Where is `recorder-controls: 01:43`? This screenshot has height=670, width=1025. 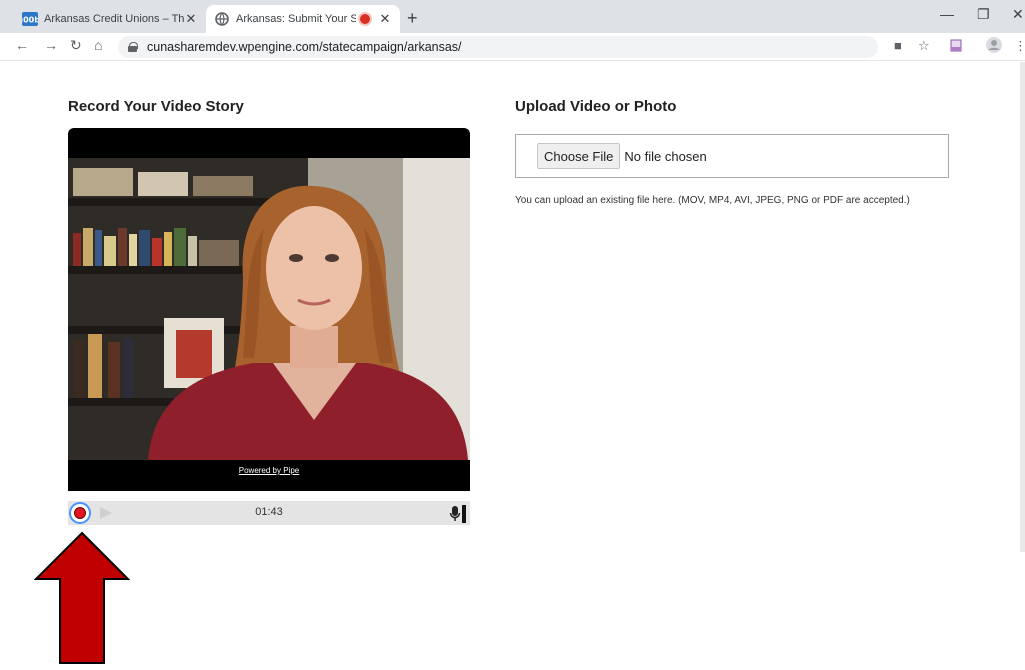 recorder-controls: 01:43 is located at coordinates (269, 513).